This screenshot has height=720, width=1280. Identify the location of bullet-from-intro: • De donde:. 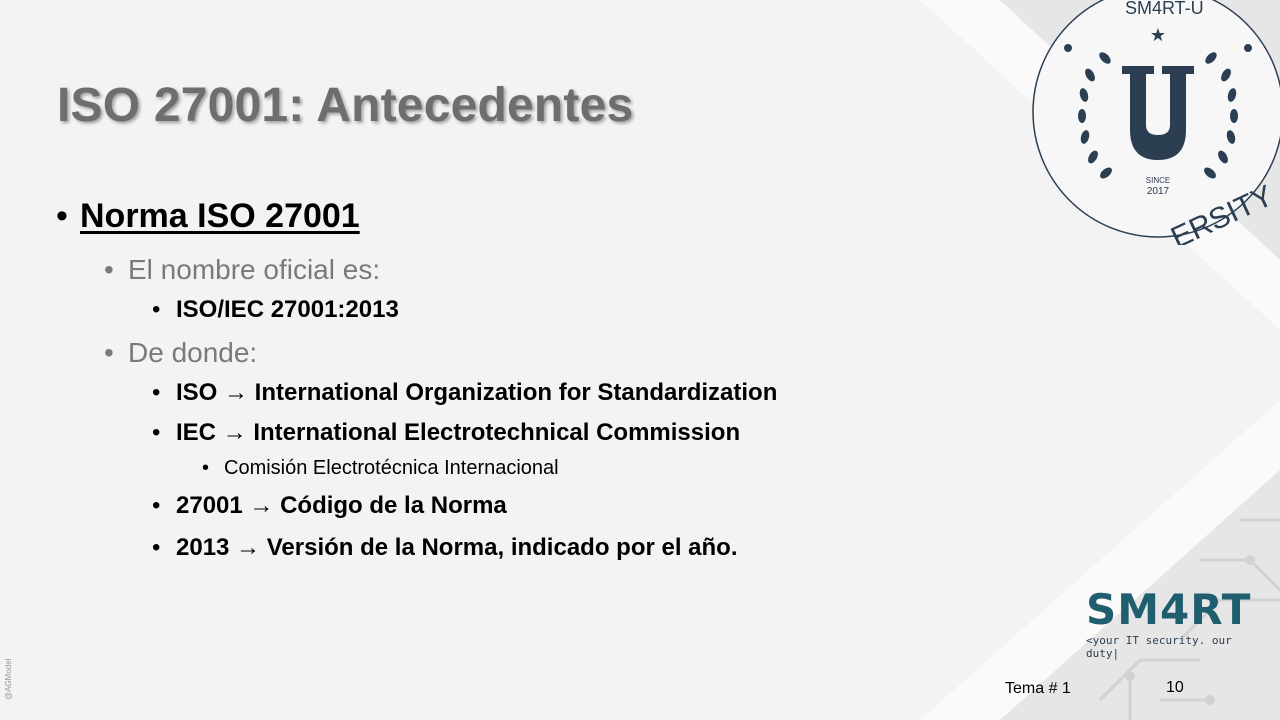
(181, 353).